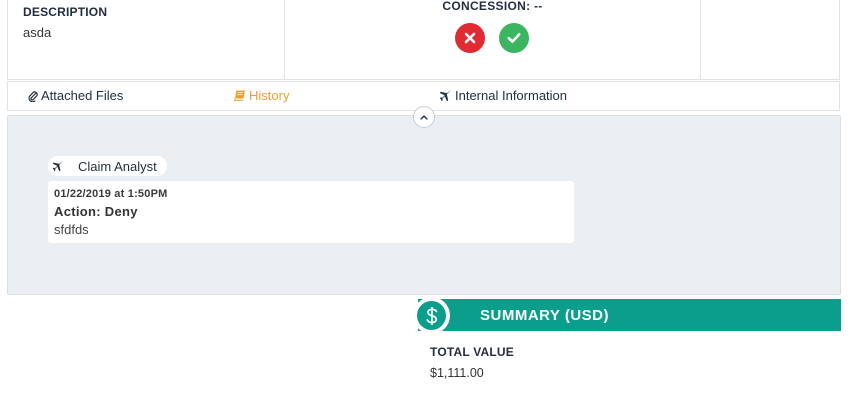 Image resolution: width=857 pixels, height=413 pixels. Describe the element at coordinates (146, 39) in the screenshot. I see `description-section: DESCRIPTION asda` at that location.